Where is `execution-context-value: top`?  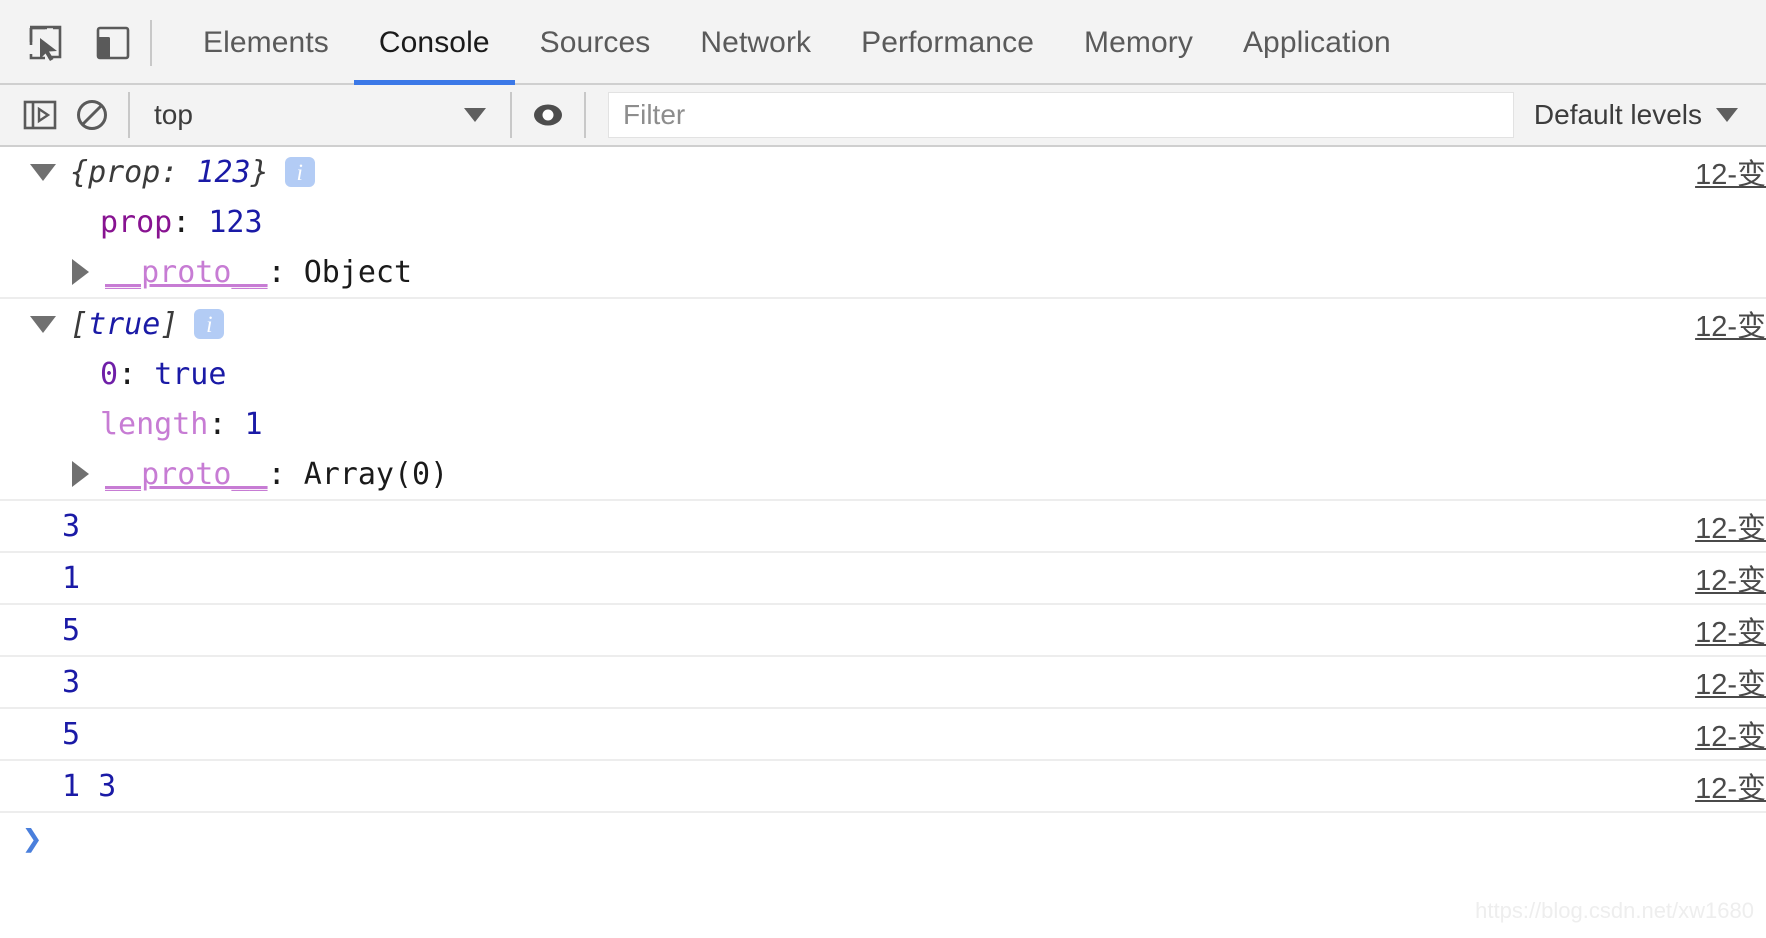
execution-context-value: top is located at coordinates (173, 114).